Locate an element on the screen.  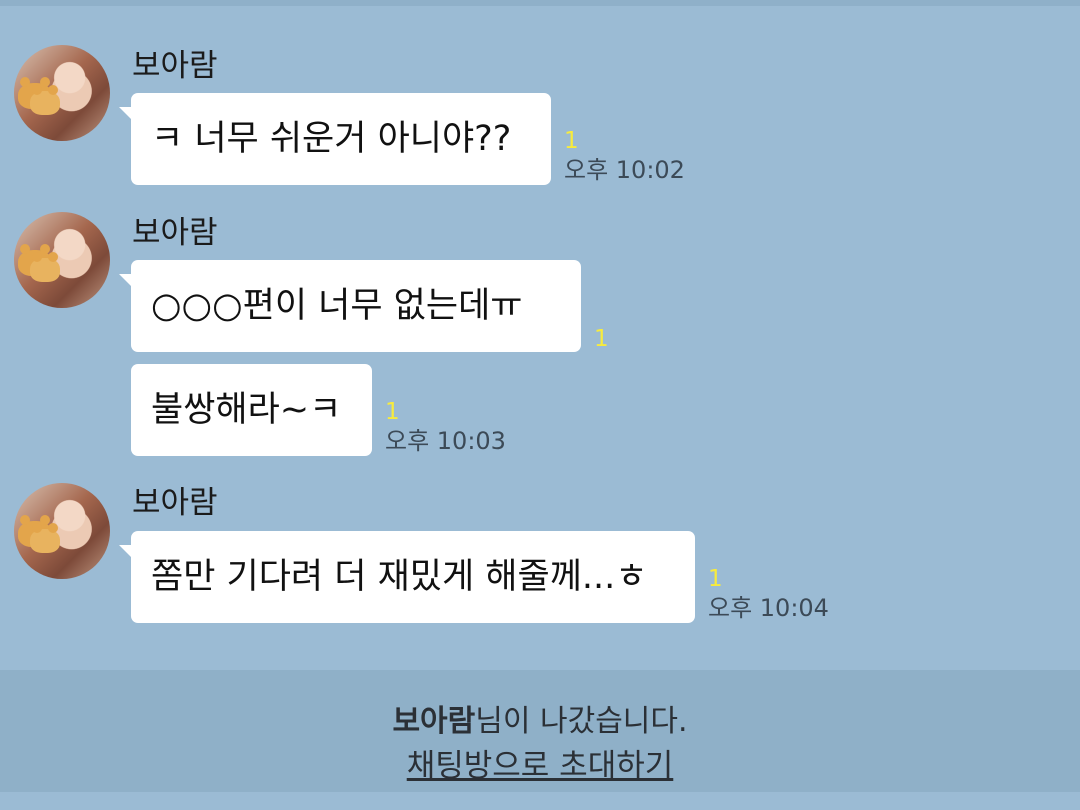
message-bubble: 쫌만 기다려 더 재밌게 해줄께...ㅎ is located at coordinates (407, 577).